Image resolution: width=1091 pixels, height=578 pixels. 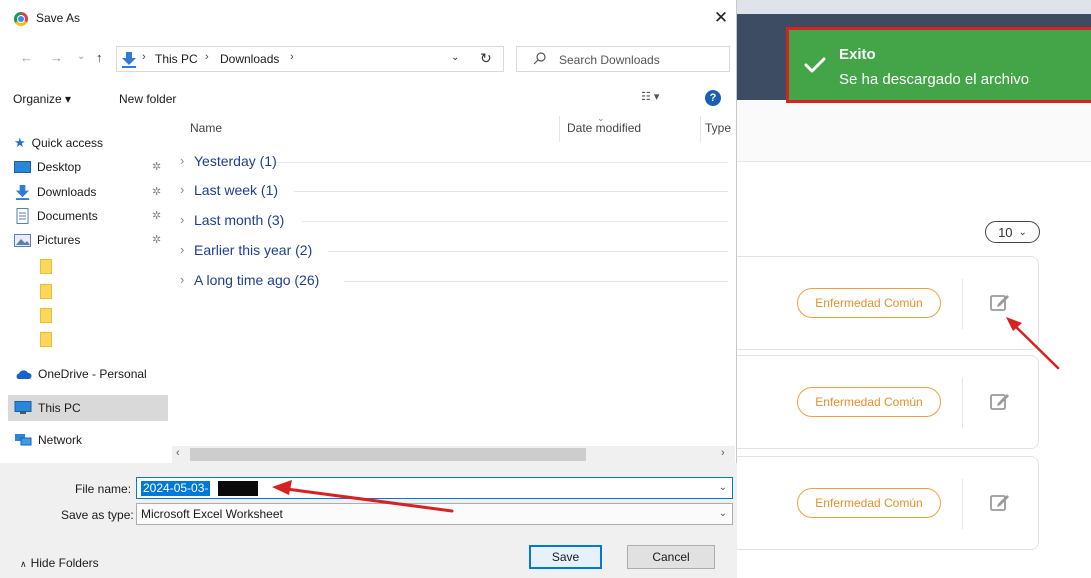 What do you see at coordinates (452, 251) in the screenshot?
I see `file-group: › Earlier this year (2)` at bounding box center [452, 251].